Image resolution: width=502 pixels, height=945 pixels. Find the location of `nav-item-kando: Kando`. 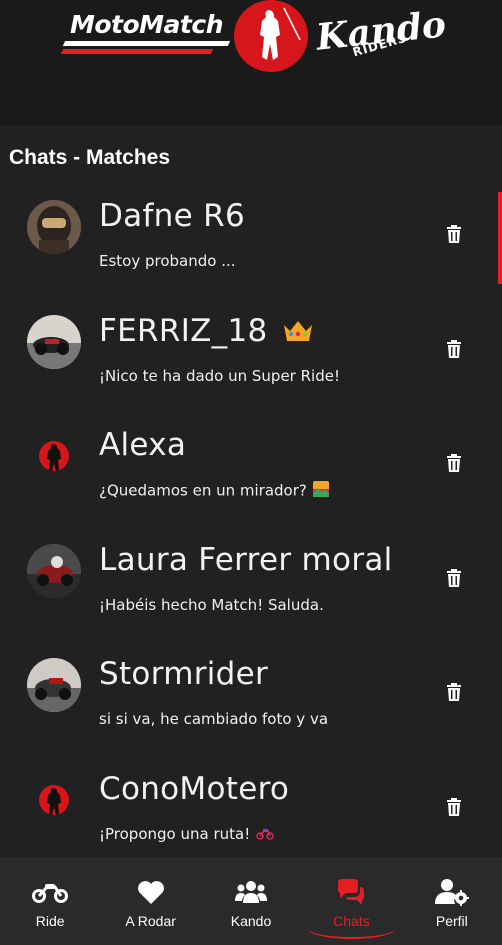

nav-item-kando: Kando is located at coordinates (251, 901).